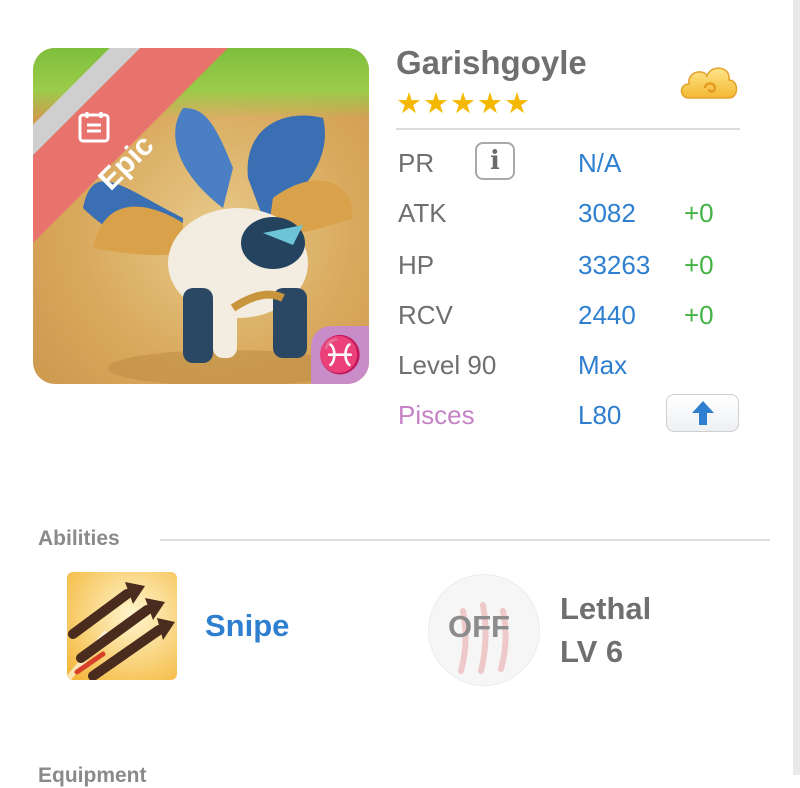 The height and width of the screenshot is (788, 800). I want to click on pr-value: N/A, so click(600, 163).